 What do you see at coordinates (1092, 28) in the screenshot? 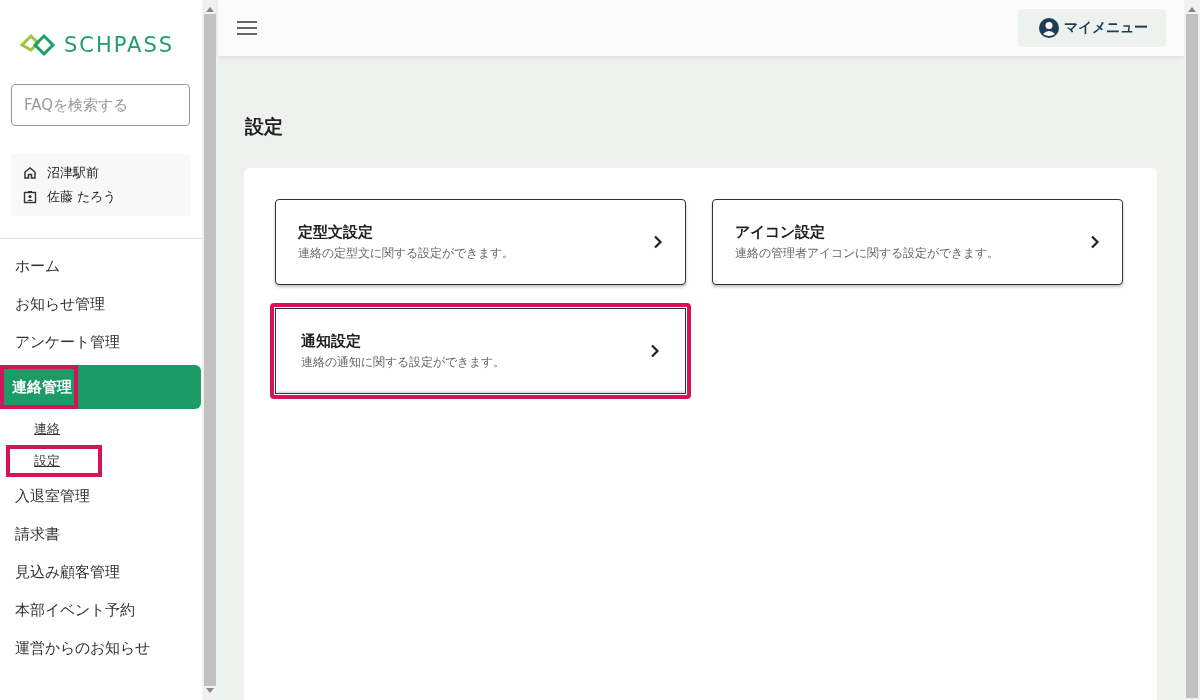
I see `my-menu-button: マイメニュー` at bounding box center [1092, 28].